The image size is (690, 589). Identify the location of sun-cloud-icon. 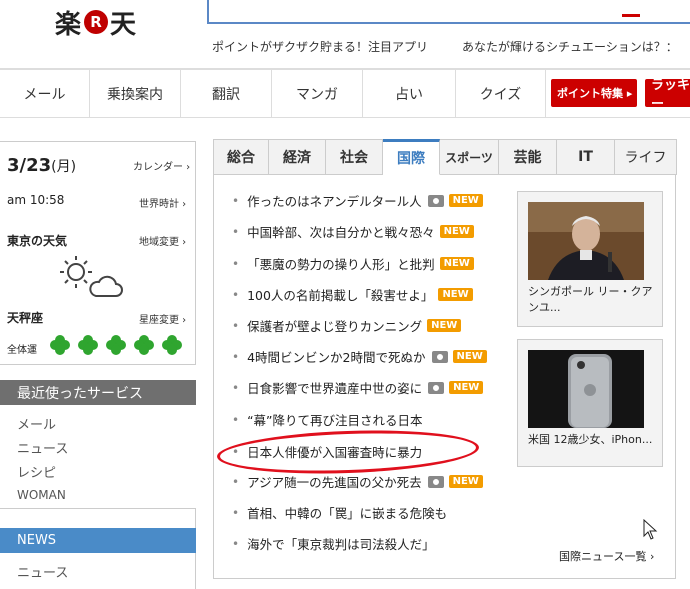
(91, 276).